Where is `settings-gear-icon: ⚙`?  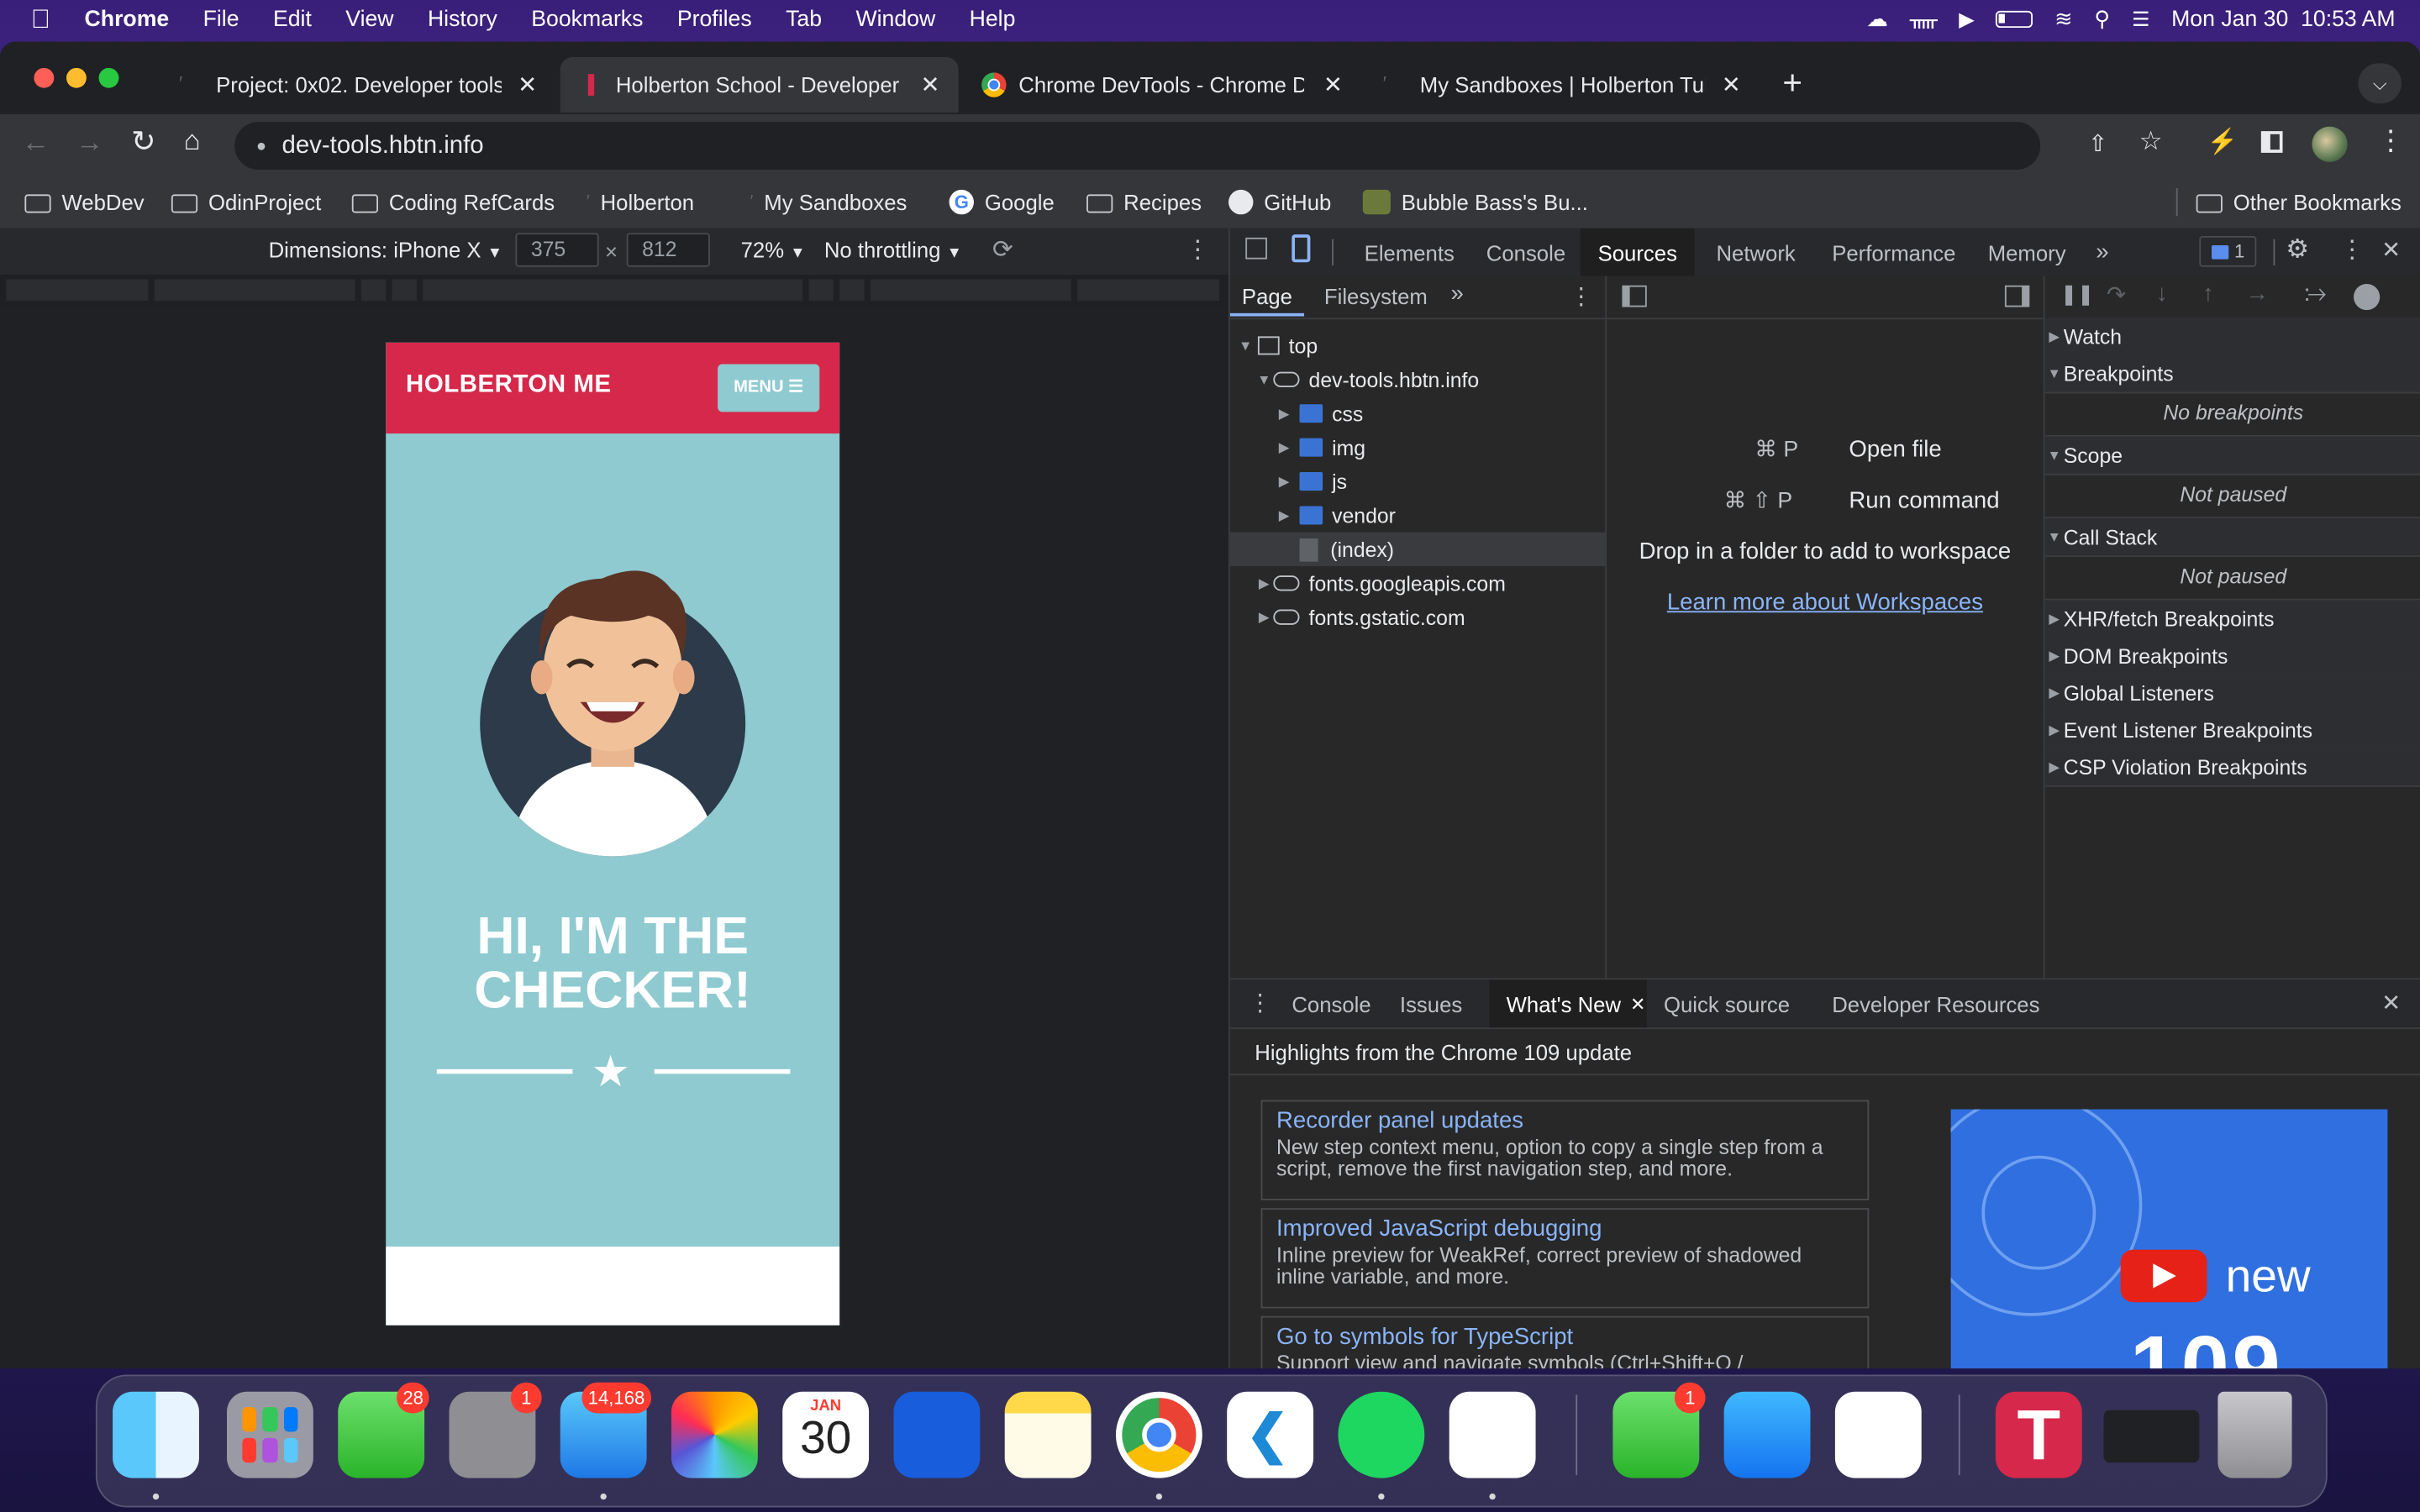 settings-gear-icon: ⚙ is located at coordinates (2297, 249).